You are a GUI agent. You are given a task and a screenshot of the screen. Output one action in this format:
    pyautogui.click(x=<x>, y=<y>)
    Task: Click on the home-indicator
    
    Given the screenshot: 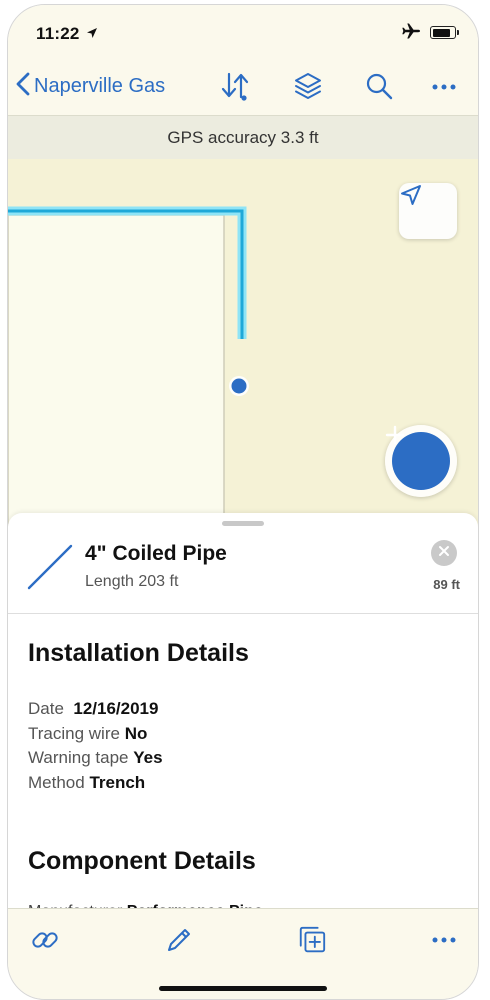 What is the action you would take?
    pyautogui.click(x=243, y=988)
    